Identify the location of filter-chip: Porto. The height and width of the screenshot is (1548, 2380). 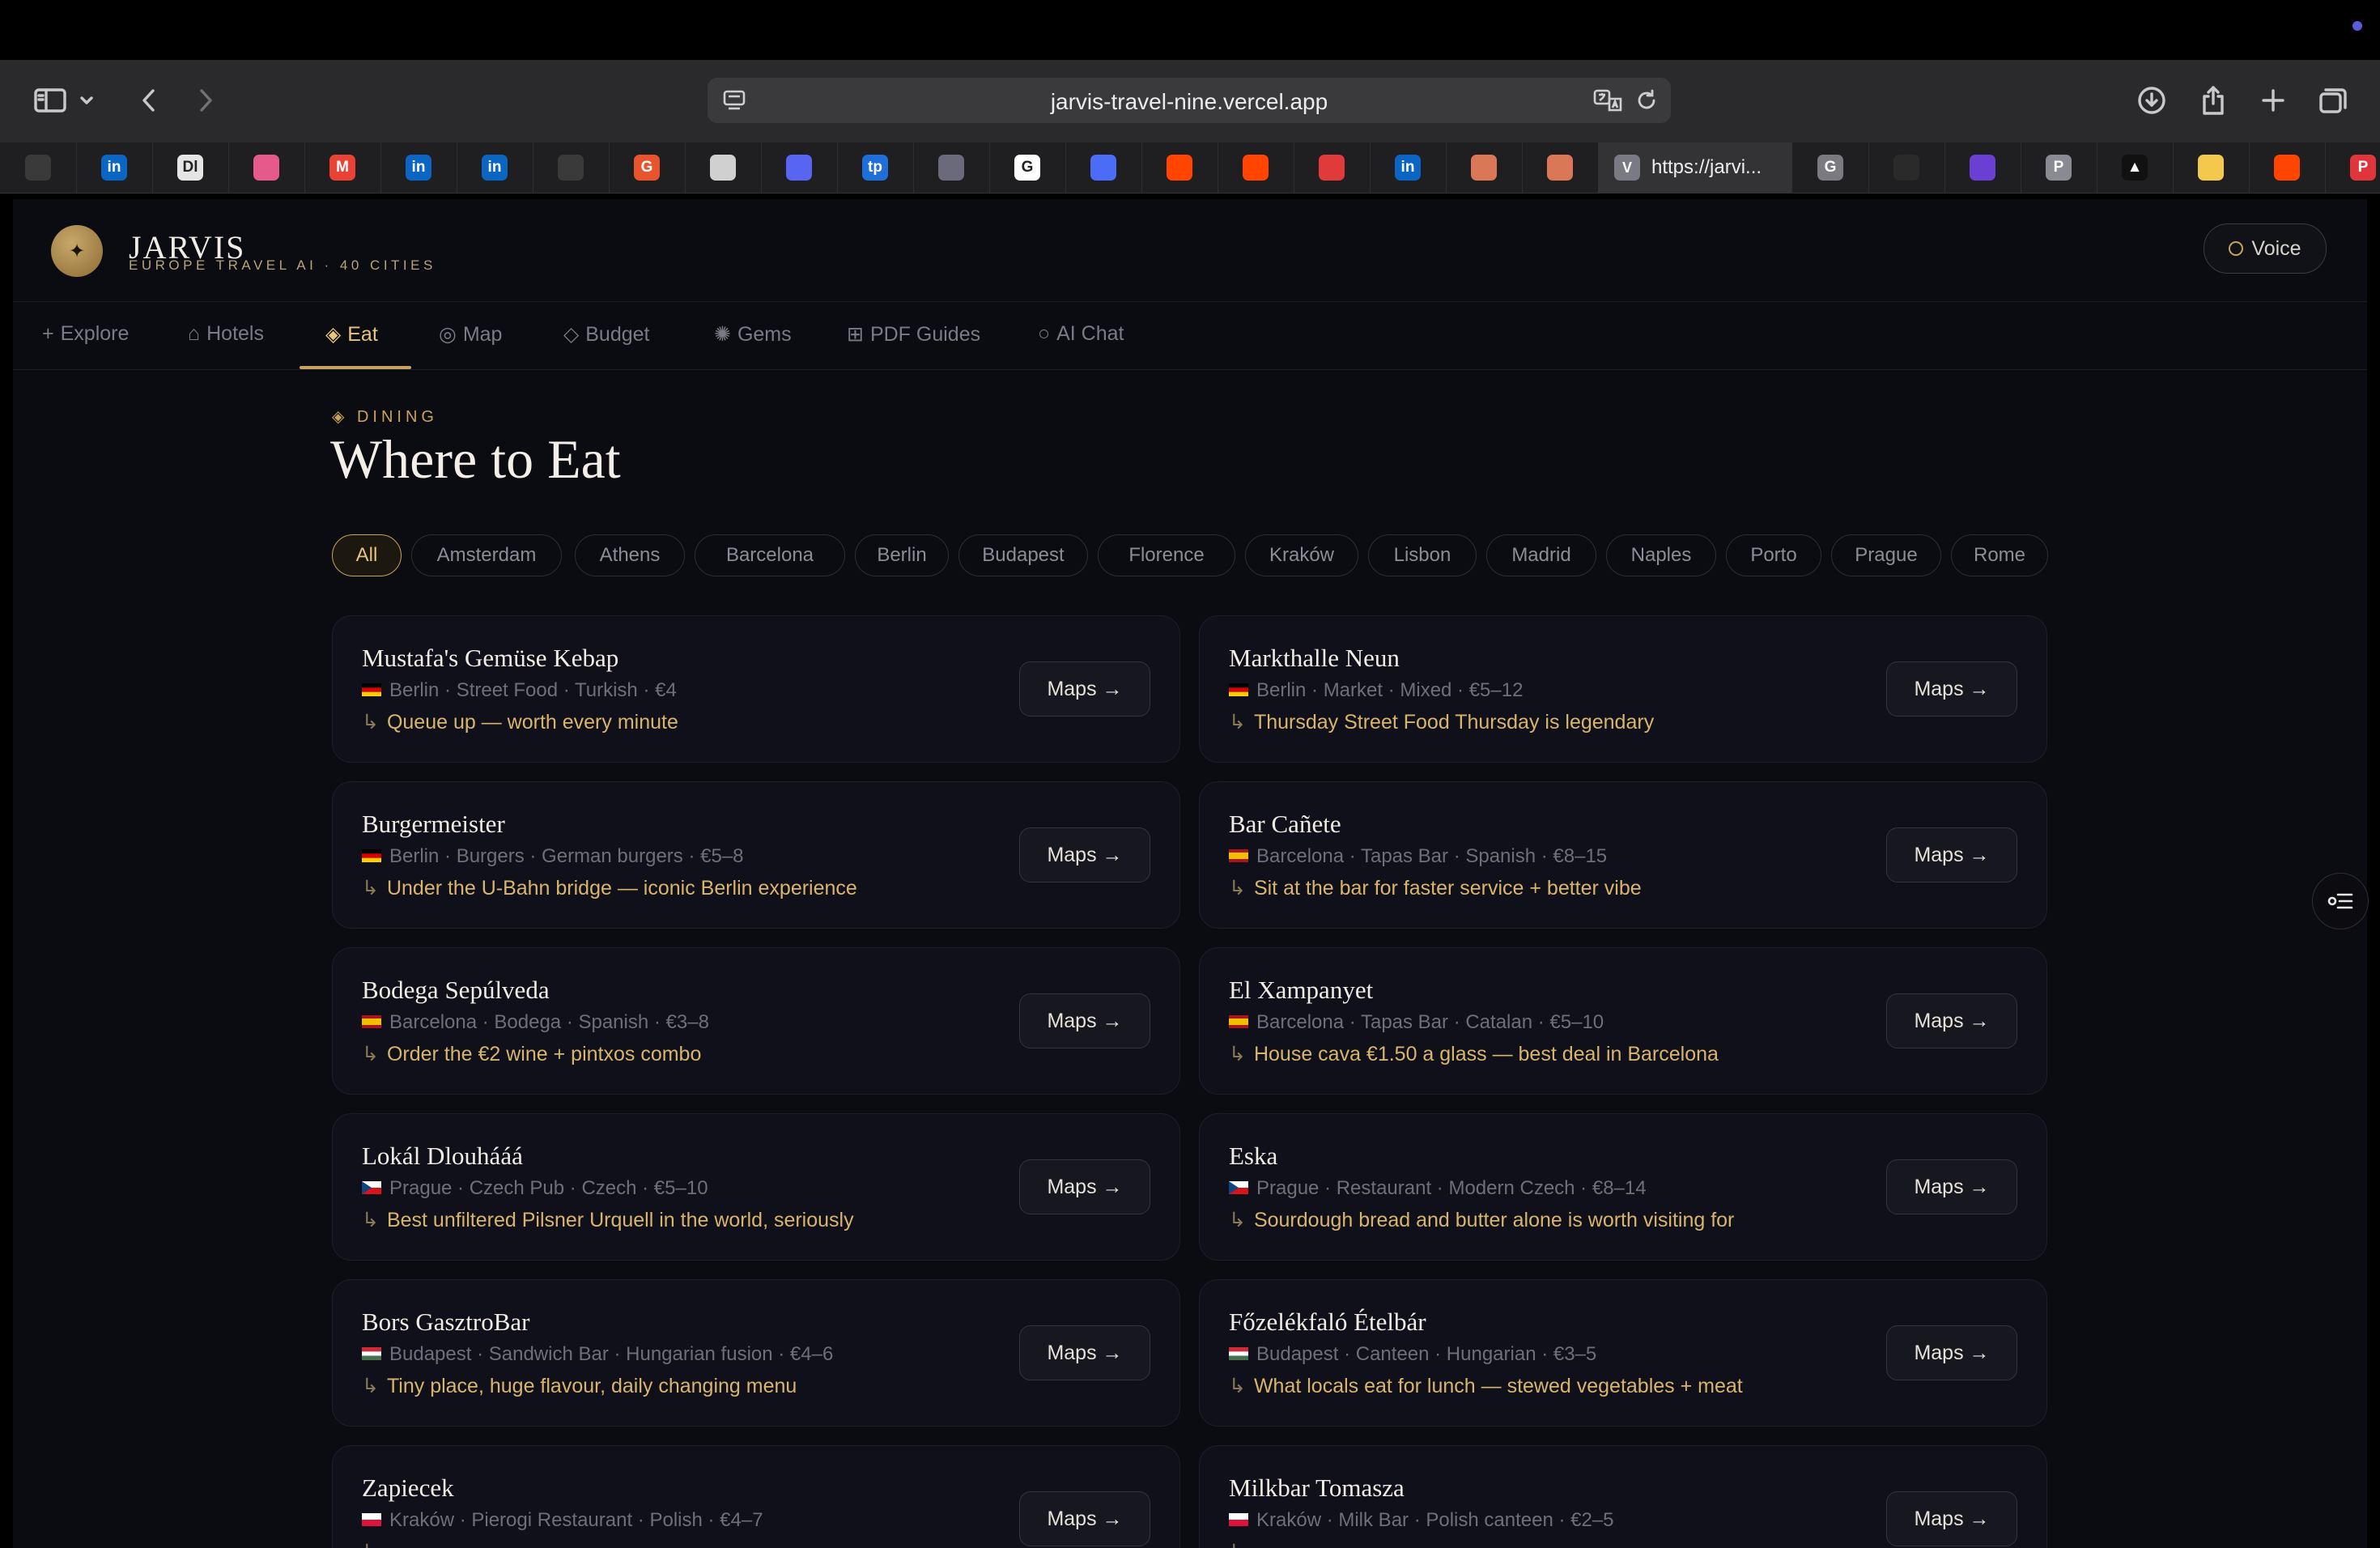
(1774, 555).